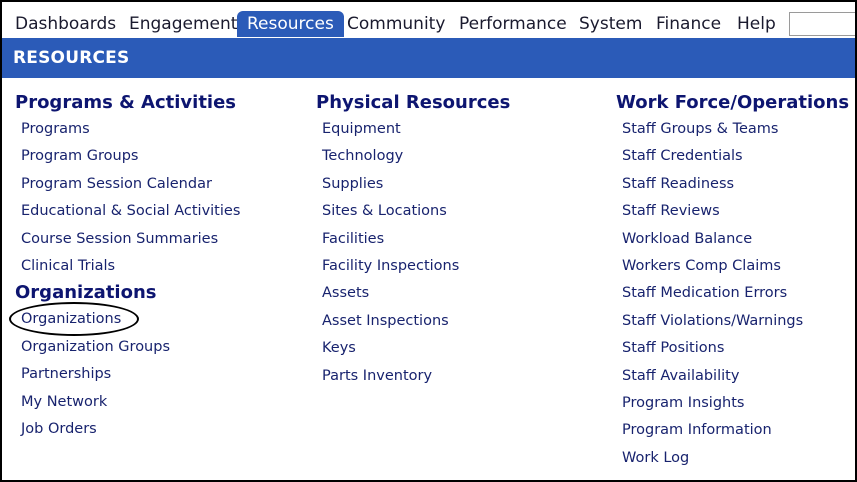  I want to click on nav-tab-system: System, so click(610, 24).